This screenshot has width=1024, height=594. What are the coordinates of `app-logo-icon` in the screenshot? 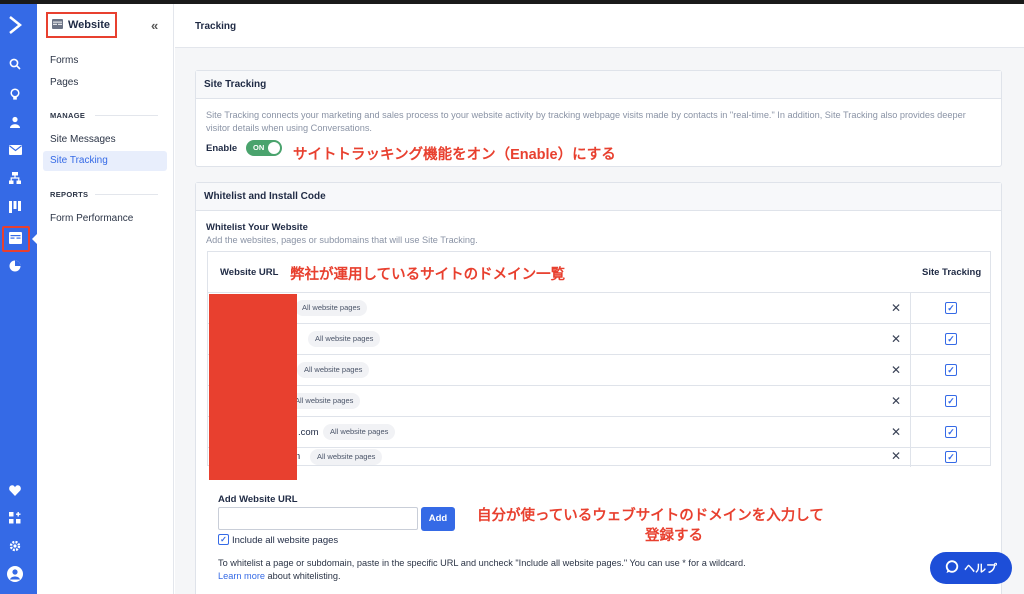 It's located at (15, 25).